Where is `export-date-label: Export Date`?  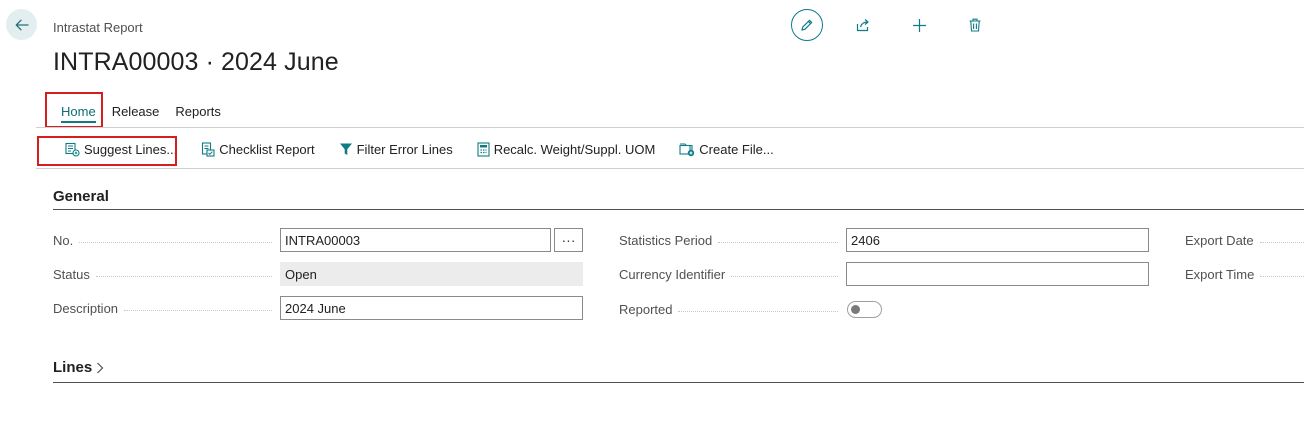
export-date-label: Export Date is located at coordinates (1244, 240).